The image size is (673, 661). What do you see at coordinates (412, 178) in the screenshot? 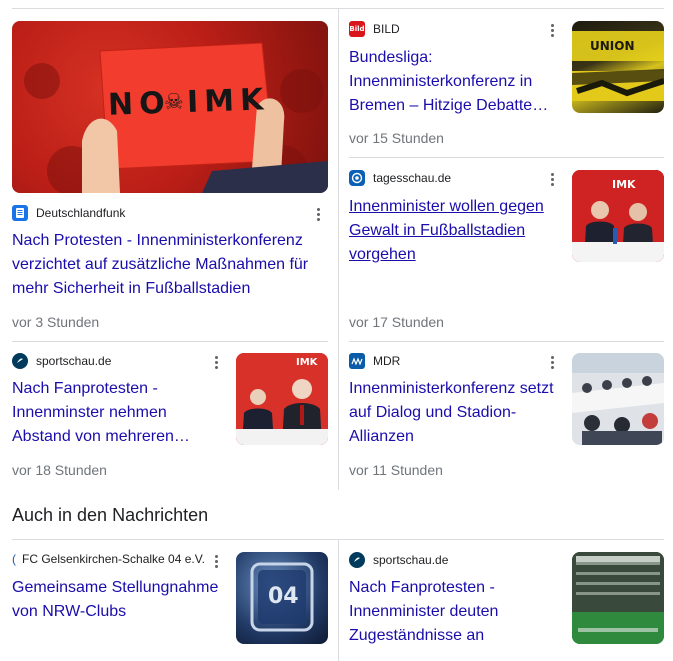
I see `source-label: tagesschau.de` at bounding box center [412, 178].